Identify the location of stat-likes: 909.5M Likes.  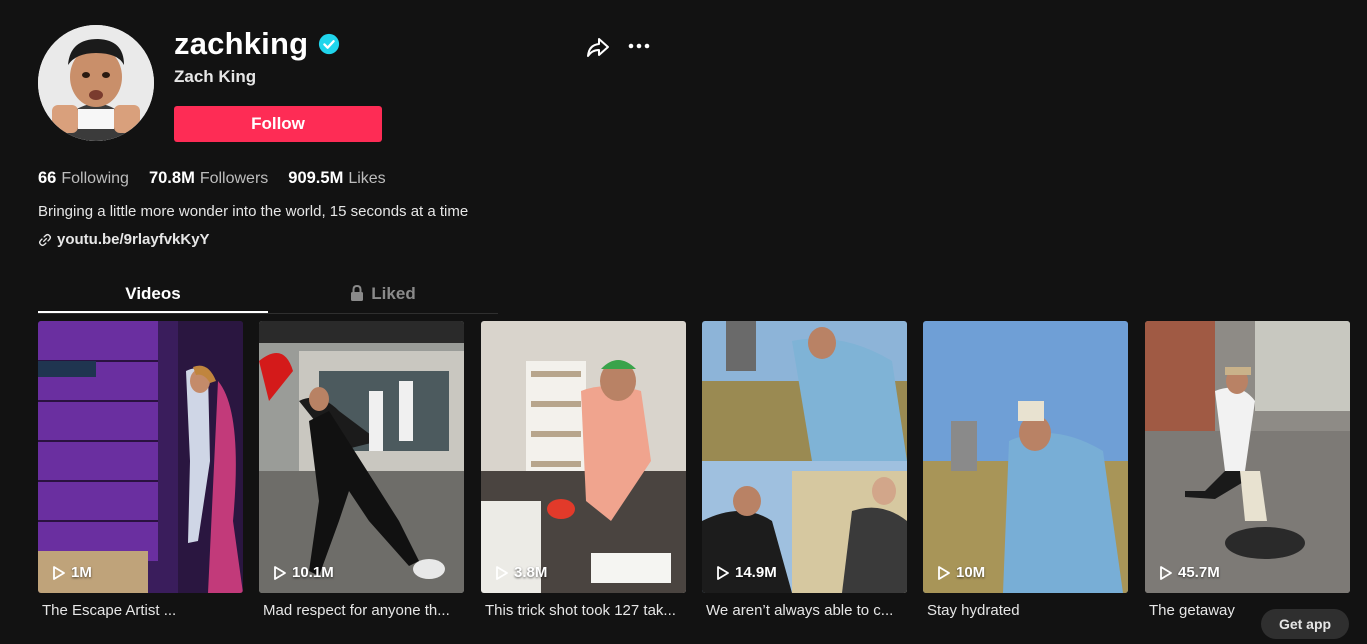
(337, 178).